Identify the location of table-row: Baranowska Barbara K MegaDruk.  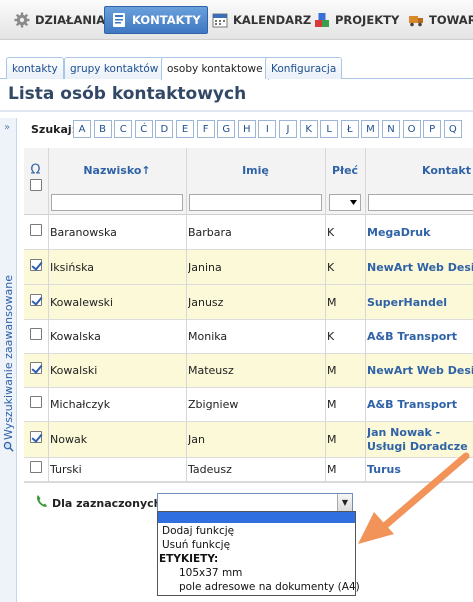
(248, 232).